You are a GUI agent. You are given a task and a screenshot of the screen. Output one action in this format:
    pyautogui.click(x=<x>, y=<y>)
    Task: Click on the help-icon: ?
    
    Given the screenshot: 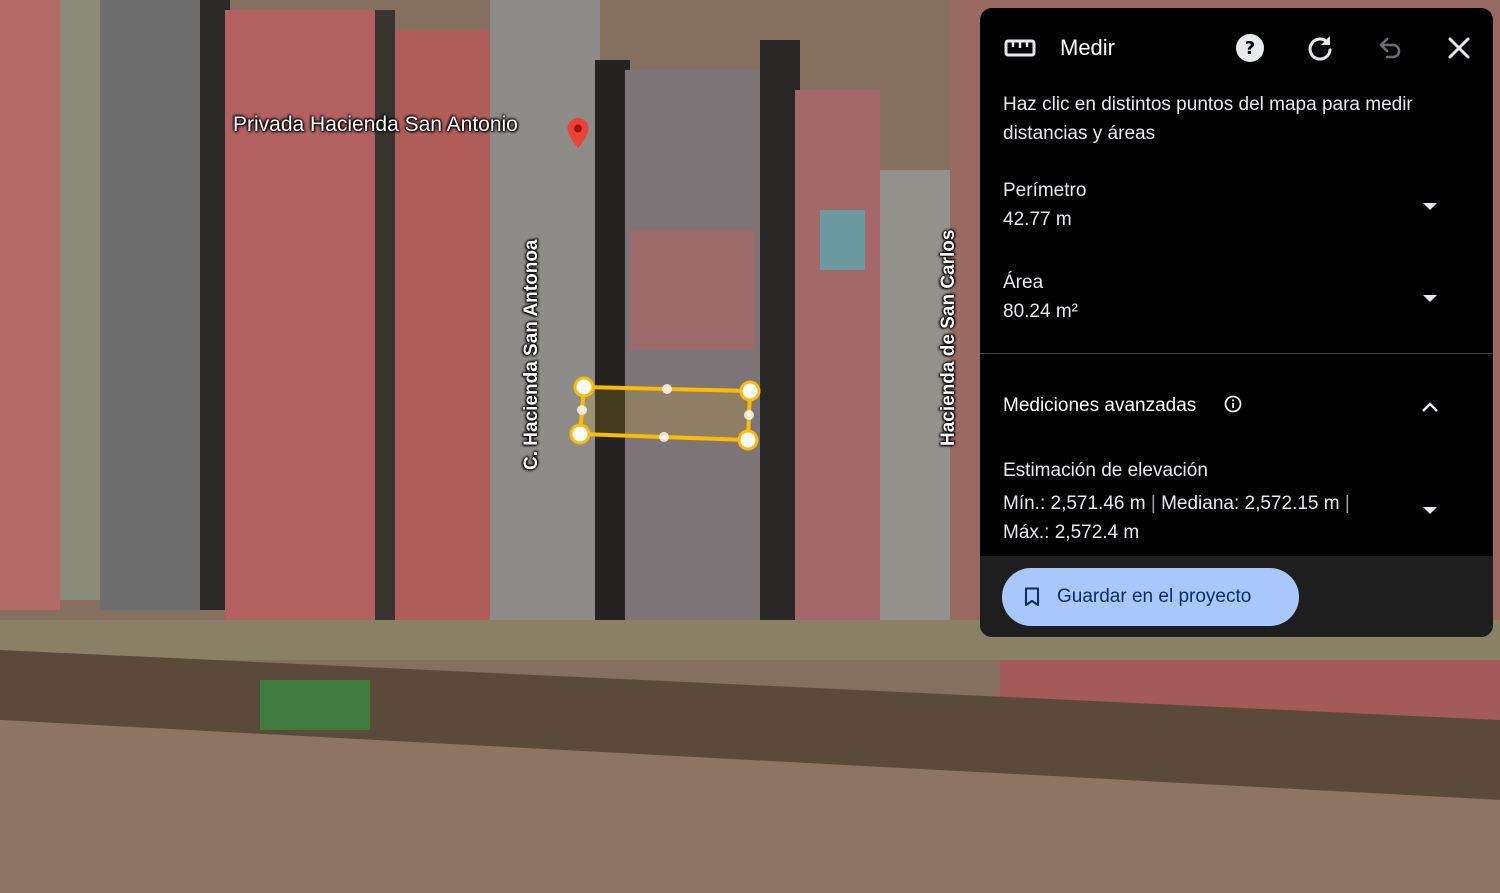 What is the action you would take?
    pyautogui.click(x=1250, y=48)
    